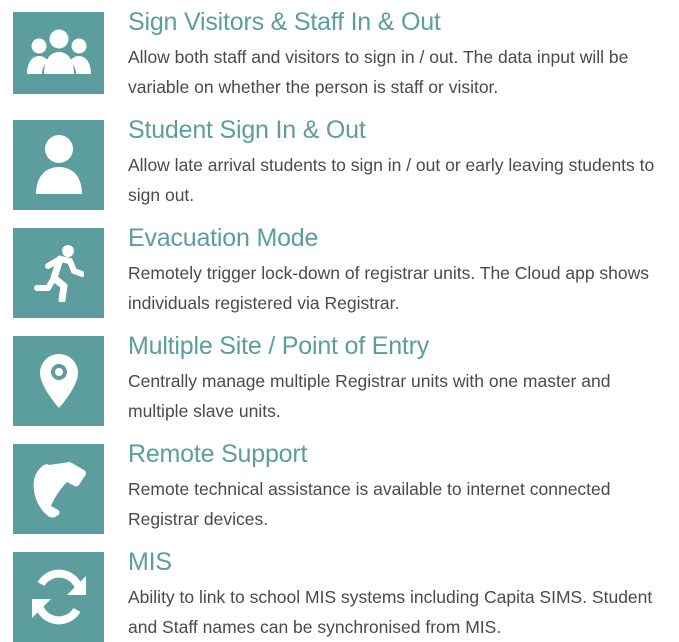 The height and width of the screenshot is (642, 679). Describe the element at coordinates (247, 130) in the screenshot. I see `feature-title: Student Sign In & Out` at that location.